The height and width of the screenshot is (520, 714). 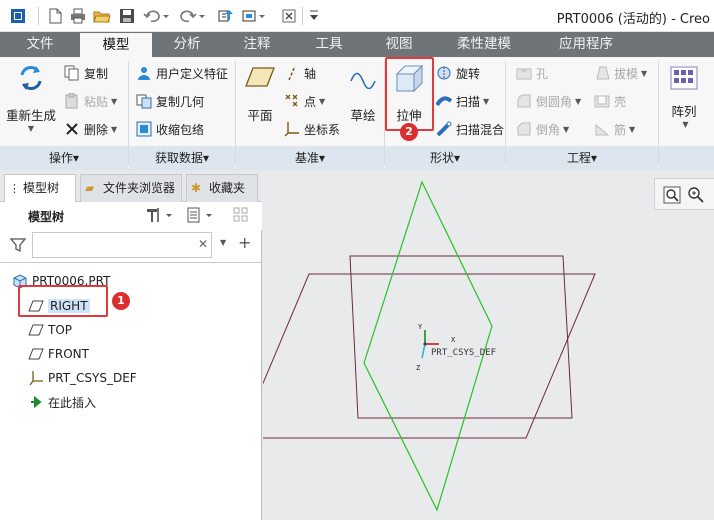 I want to click on tab-flexible-modeling: 柔性建模, so click(x=484, y=44).